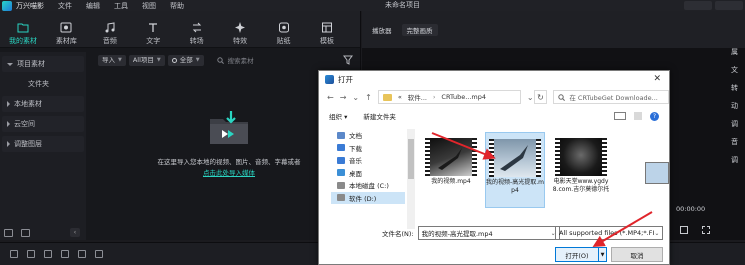 The width and height of the screenshot is (745, 265). I want to click on sidebar-item-project-media: 项目素材, so click(43, 64).